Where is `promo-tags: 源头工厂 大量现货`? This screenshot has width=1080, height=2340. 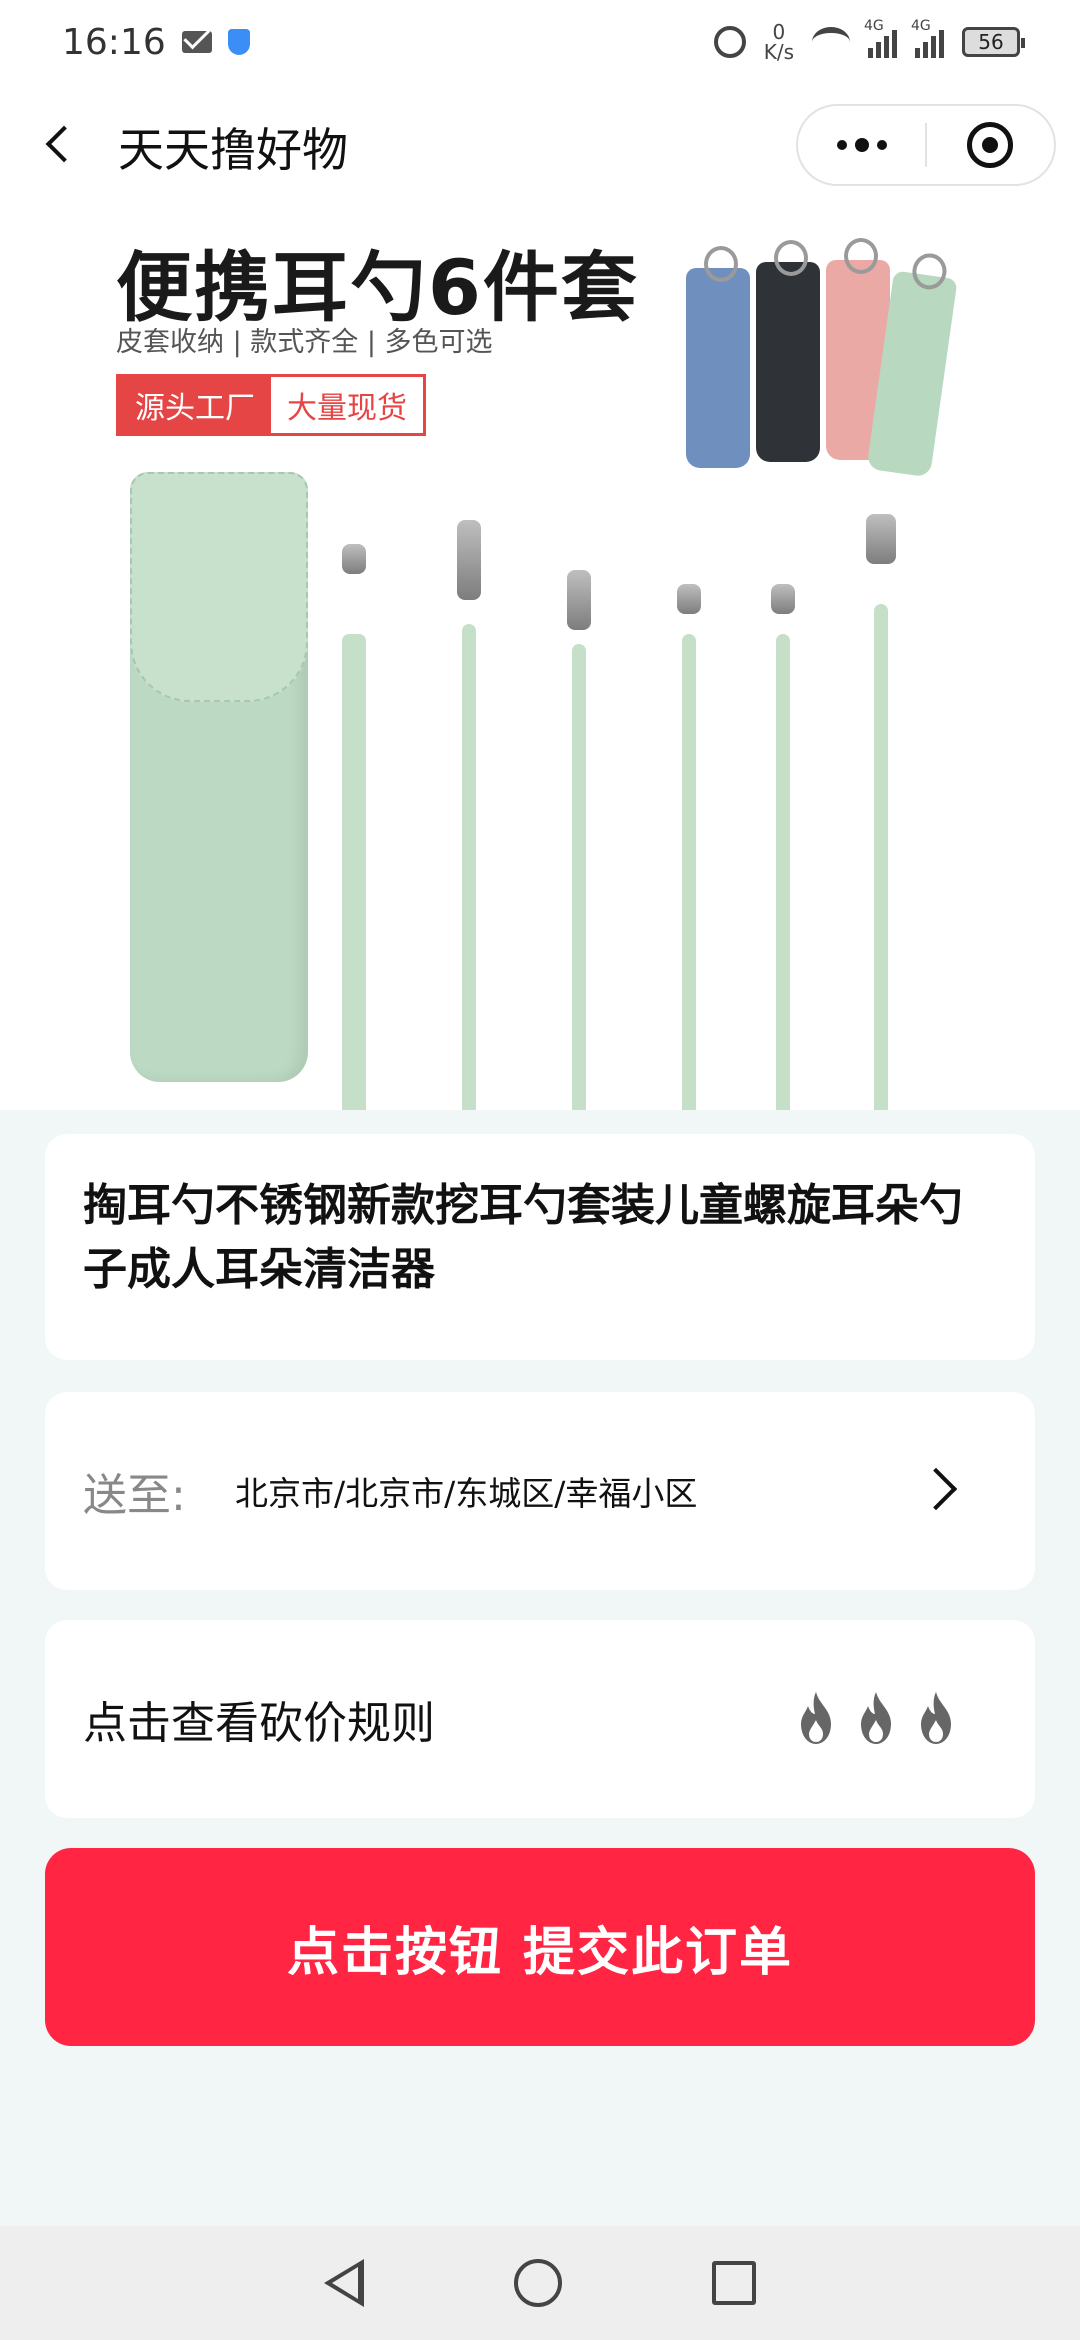
promo-tags: 源头工厂 大量现货 is located at coordinates (271, 405).